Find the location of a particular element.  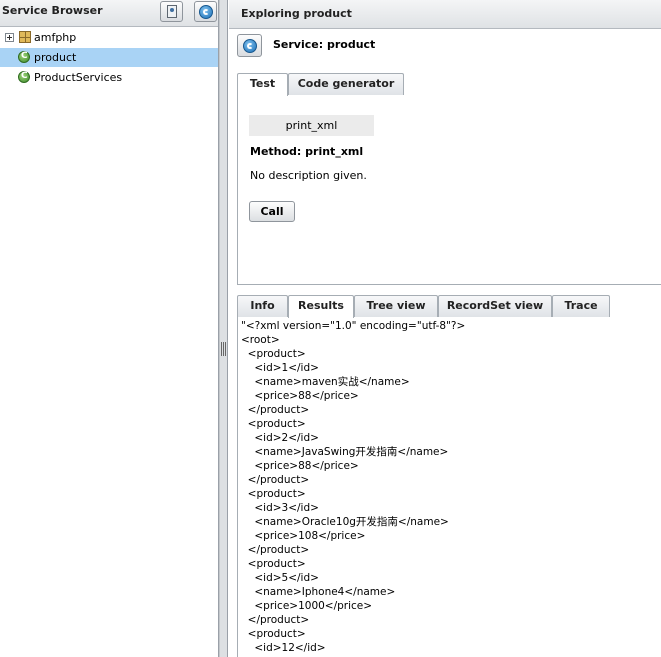

results-line: <id>12</id> is located at coordinates (283, 648).